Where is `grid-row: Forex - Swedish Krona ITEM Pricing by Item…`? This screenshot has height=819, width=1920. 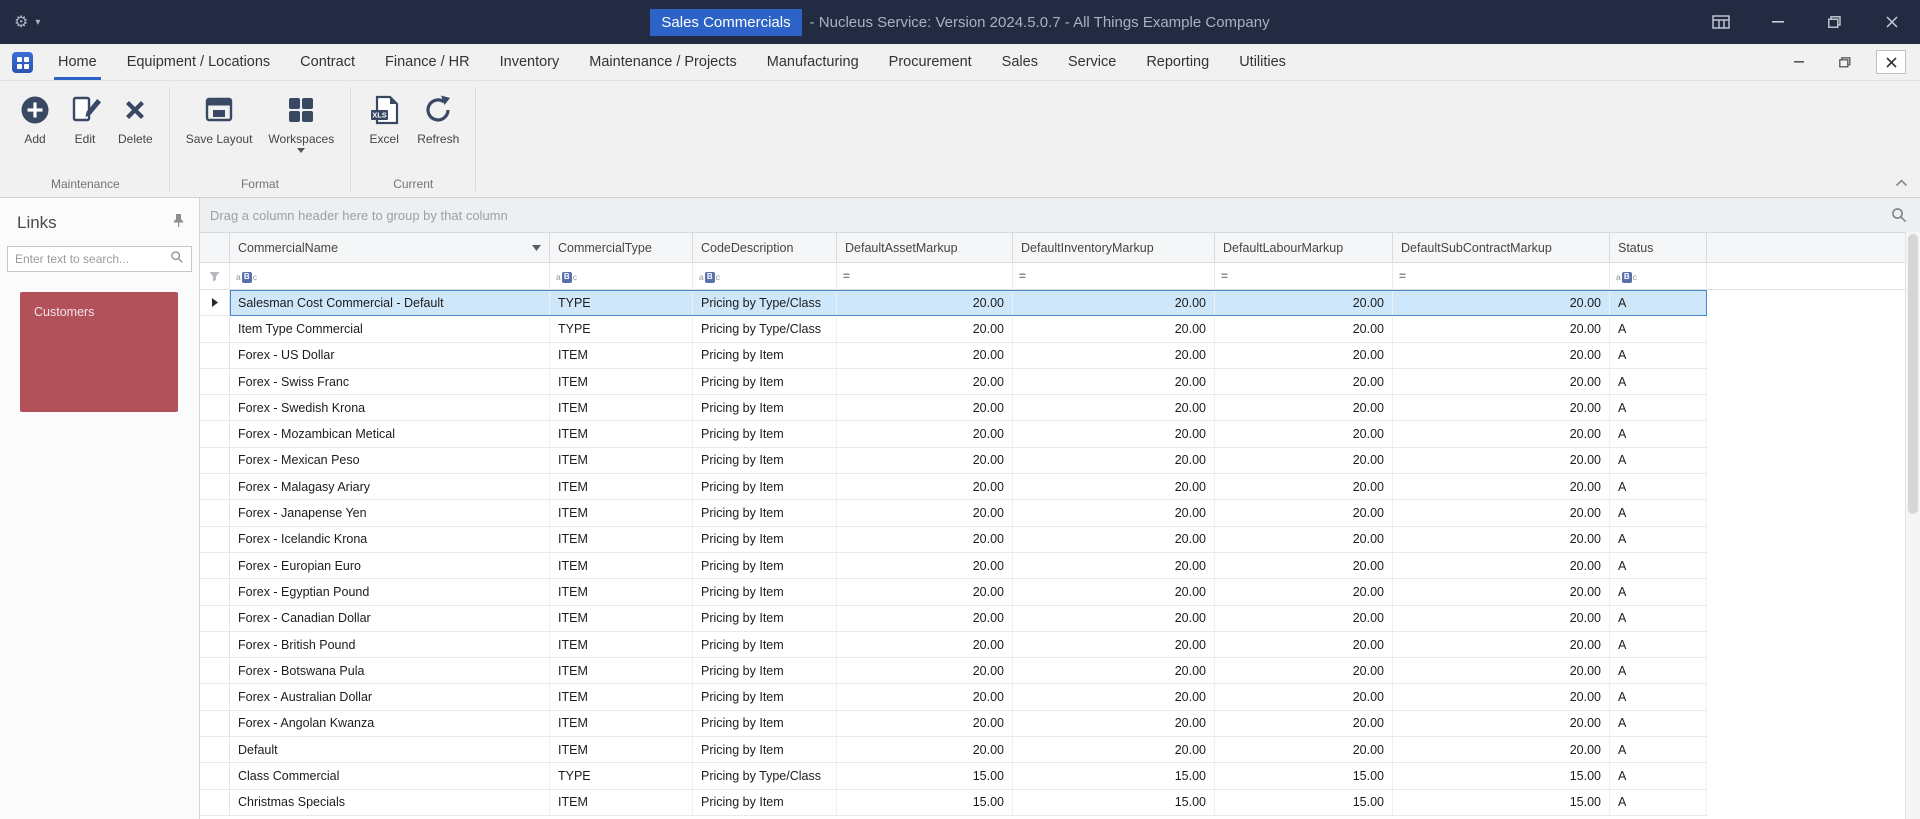
grid-row: Forex - Swedish Krona ITEM Pricing by Item… is located at coordinates (1060, 408).